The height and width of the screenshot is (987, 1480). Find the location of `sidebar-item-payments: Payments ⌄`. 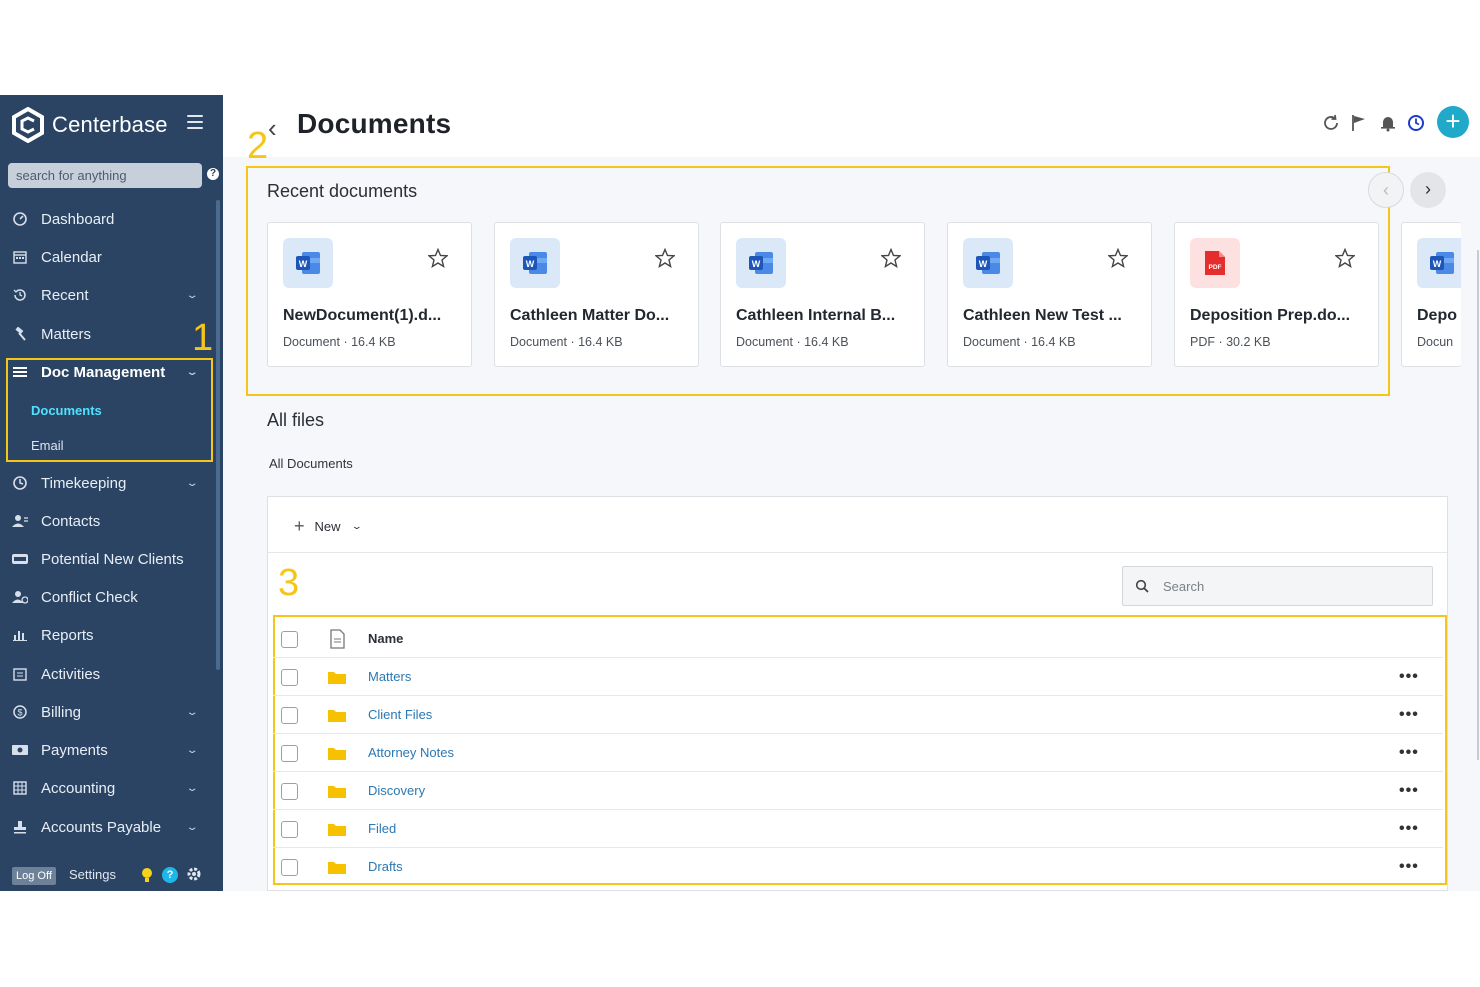

sidebar-item-payments: Payments ⌄ is located at coordinates (108, 750).